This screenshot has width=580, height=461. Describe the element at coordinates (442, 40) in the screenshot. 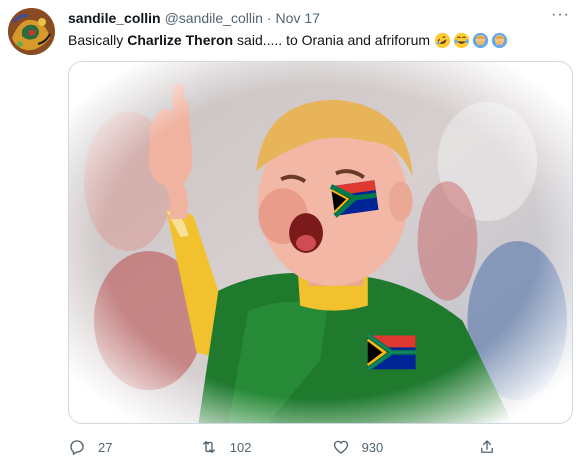

I see `rolling-on-floor-laughing-icon` at that location.